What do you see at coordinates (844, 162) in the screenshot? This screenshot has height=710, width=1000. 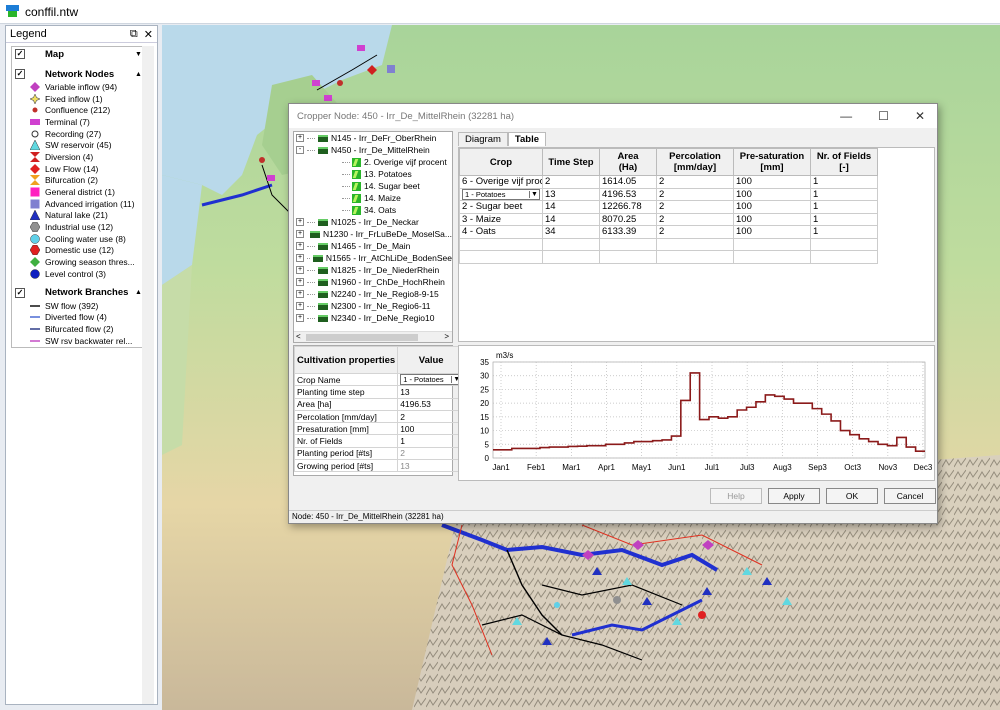 I see `crop-table-header: Nr. of Fields [-]` at bounding box center [844, 162].